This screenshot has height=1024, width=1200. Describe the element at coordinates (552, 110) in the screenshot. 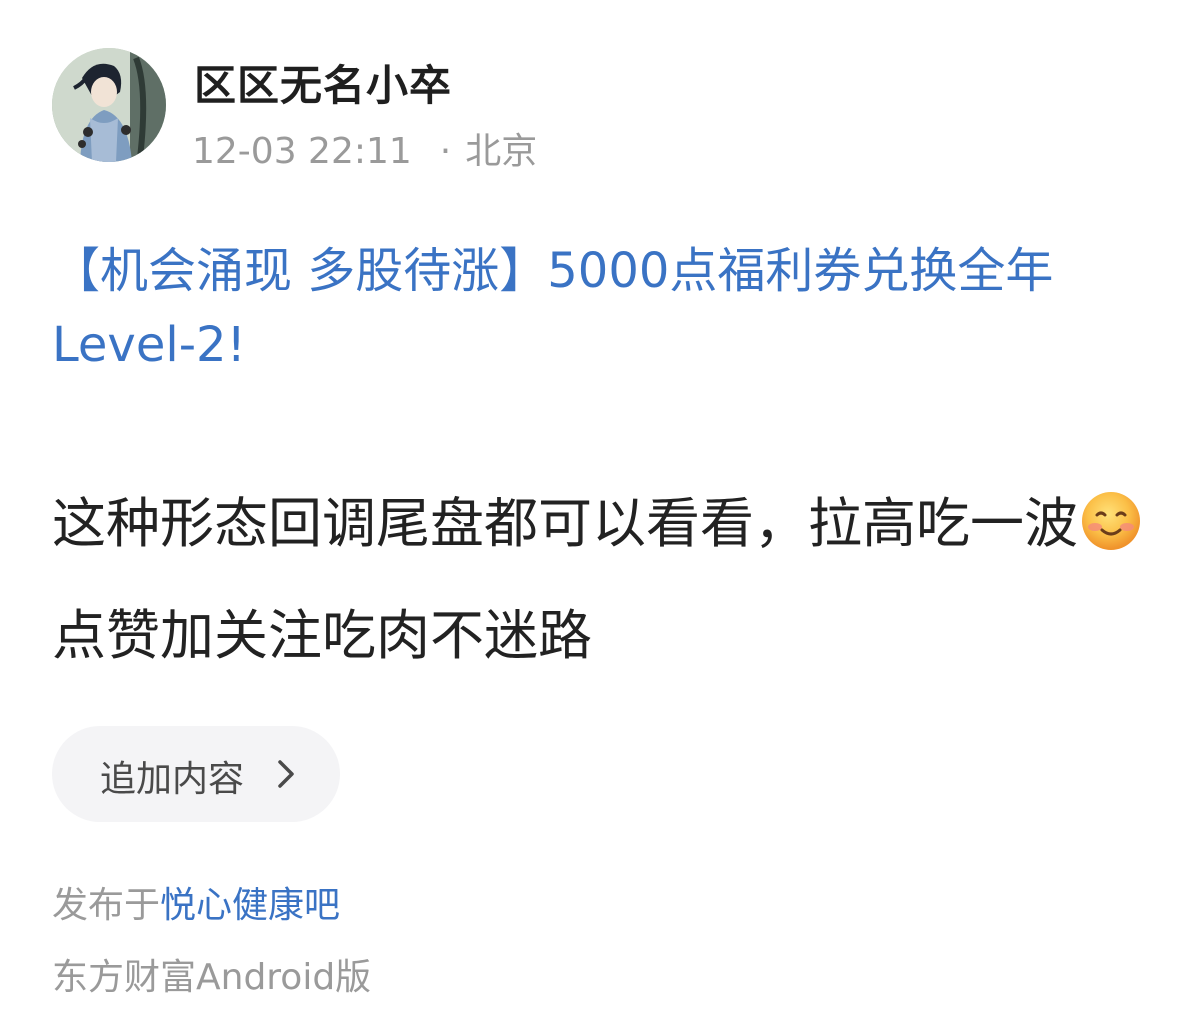

I see `author-header: 区区无名小卒 12-03 22:11 · 北京` at that location.